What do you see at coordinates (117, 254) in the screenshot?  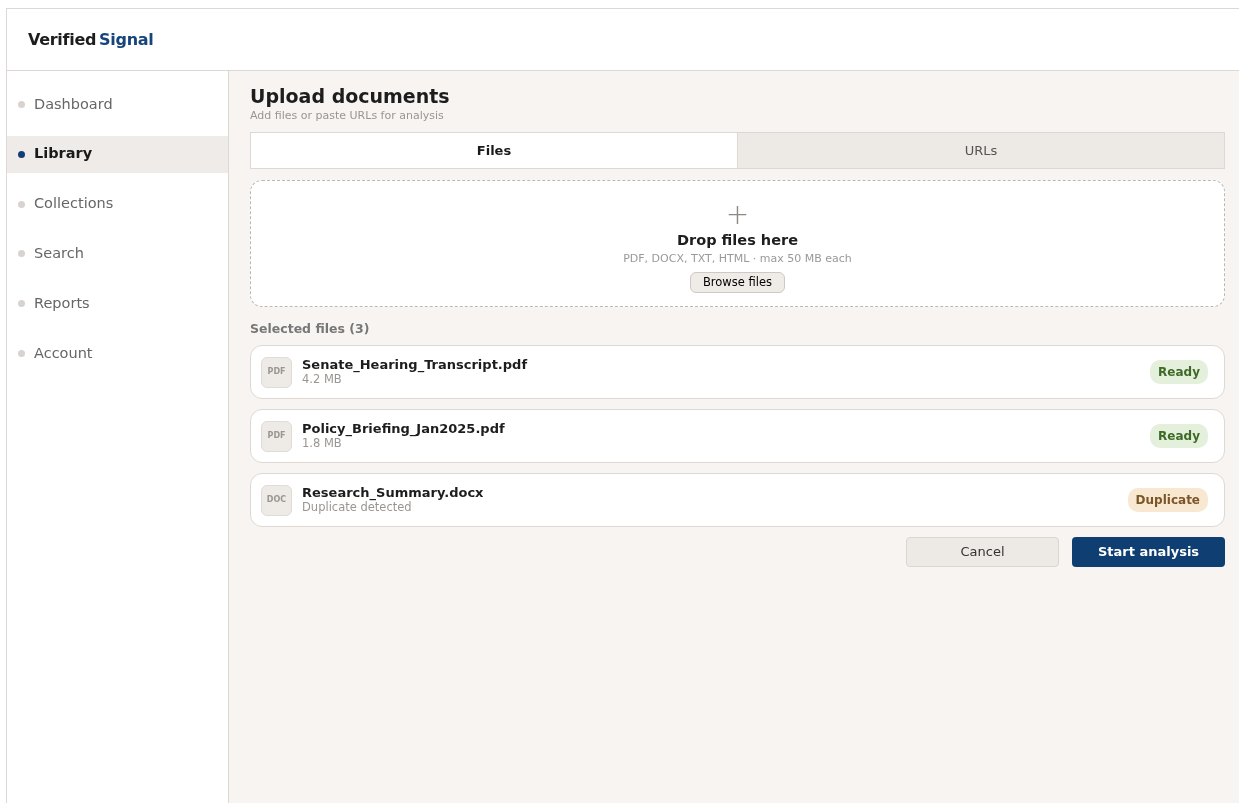 I see `sidebar-item: Search` at bounding box center [117, 254].